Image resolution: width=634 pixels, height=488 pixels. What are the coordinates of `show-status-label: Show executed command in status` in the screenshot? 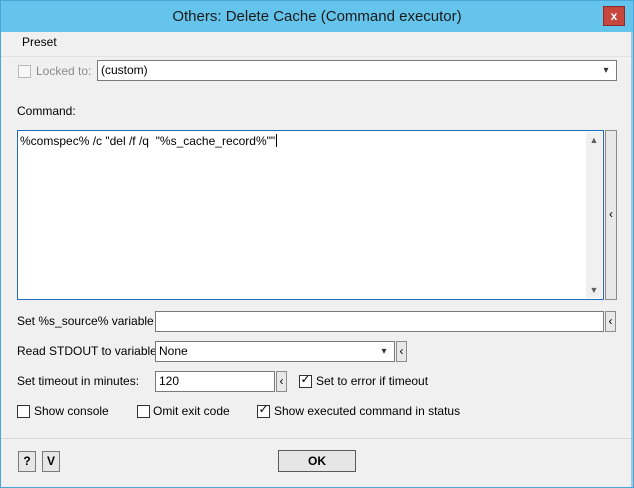 It's located at (367, 411).